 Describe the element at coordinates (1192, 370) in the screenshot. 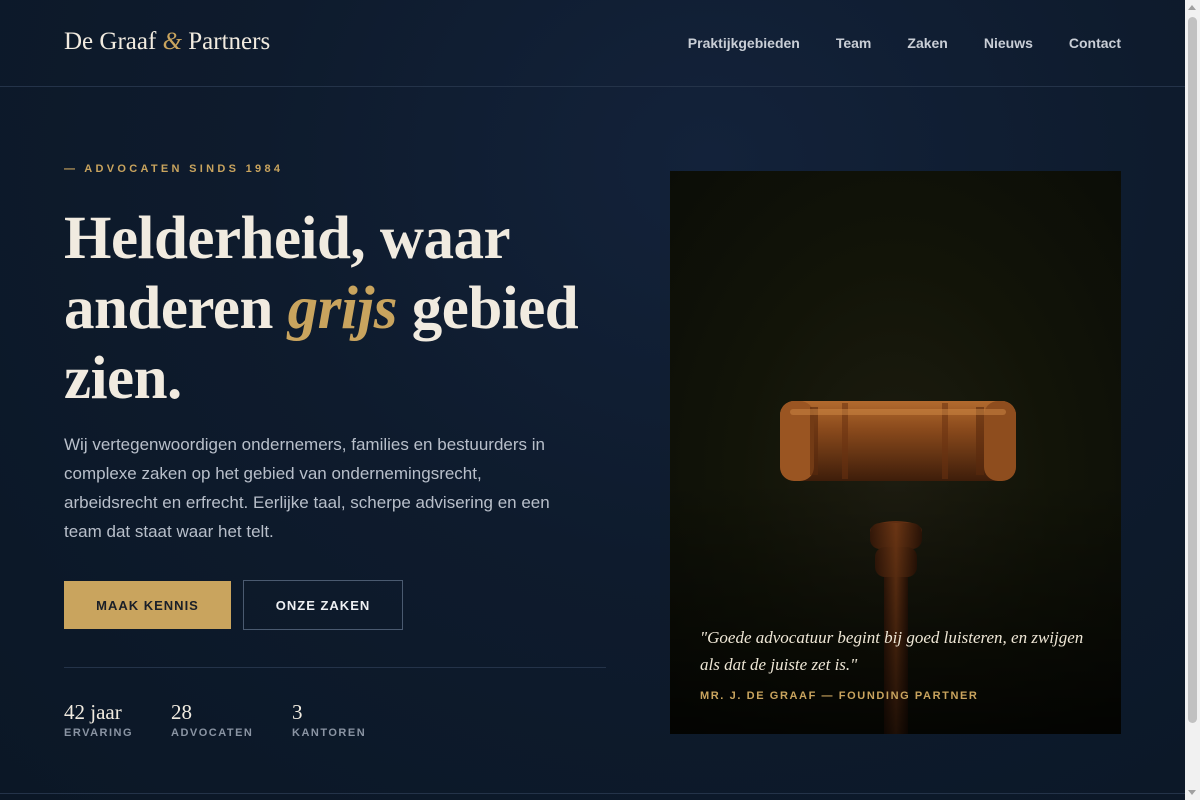

I see `scrollbar-thumb` at that location.